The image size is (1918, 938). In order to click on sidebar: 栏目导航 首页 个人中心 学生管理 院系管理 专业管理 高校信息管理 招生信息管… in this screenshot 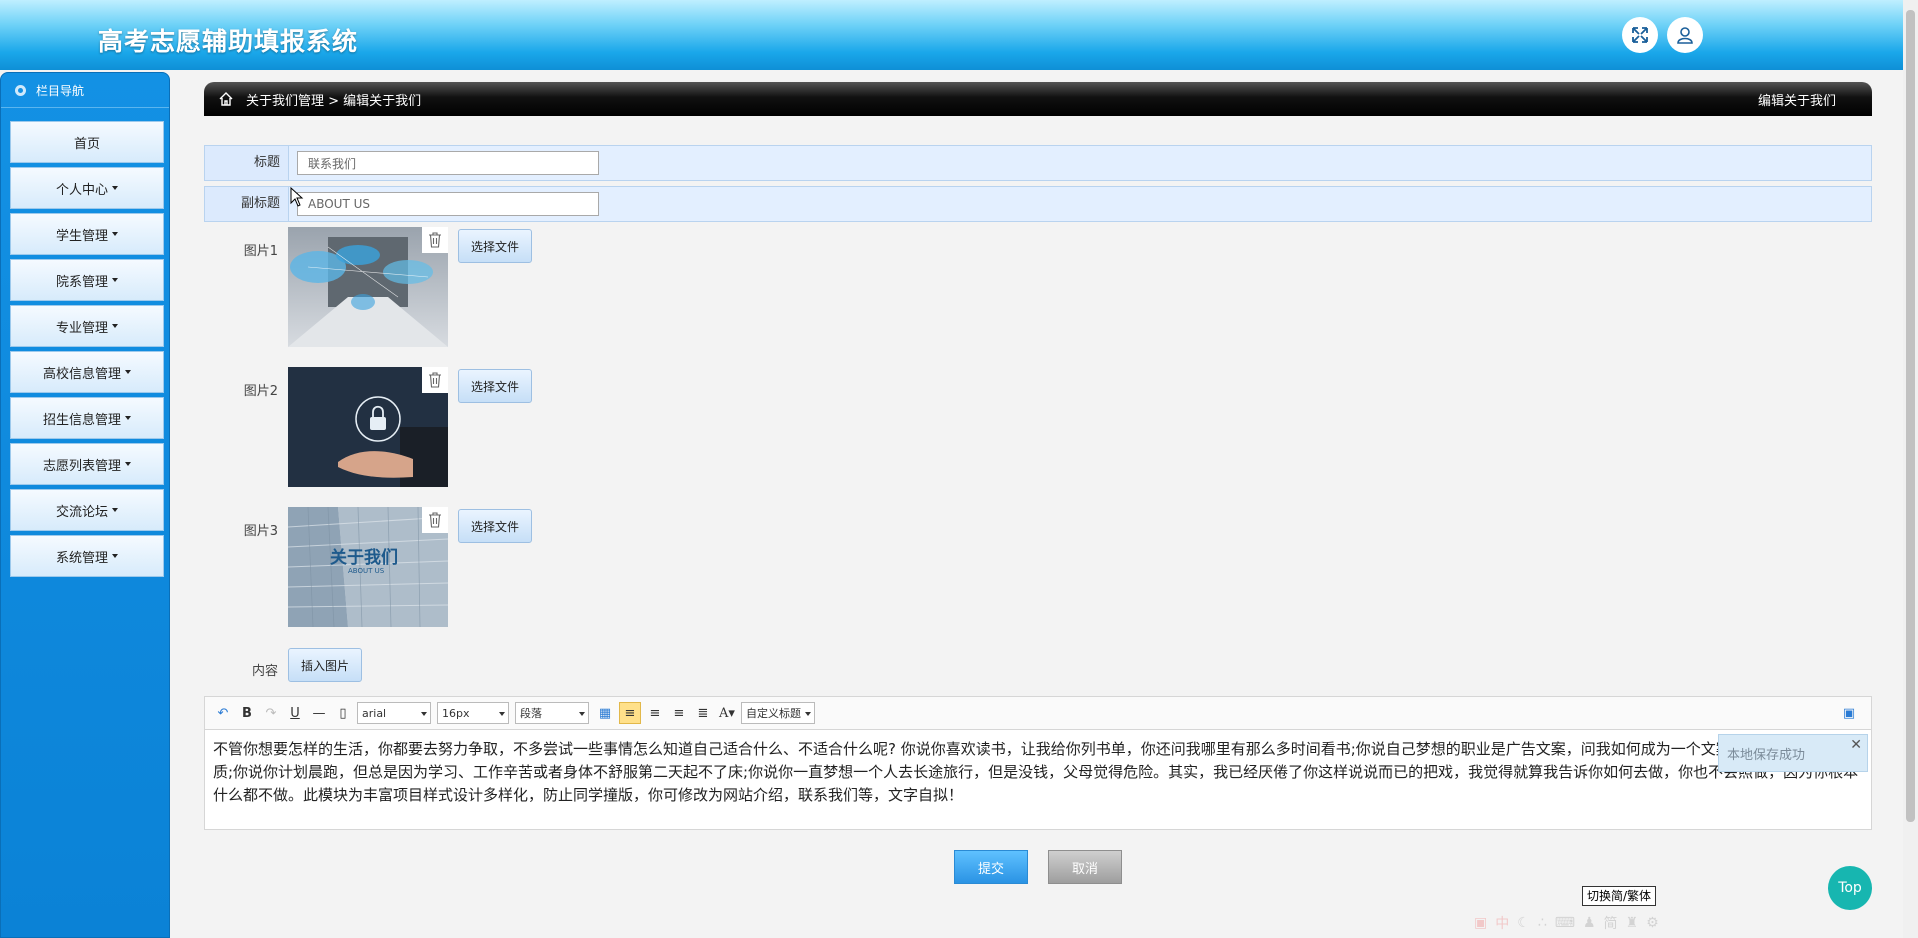, I will do `click(85, 505)`.